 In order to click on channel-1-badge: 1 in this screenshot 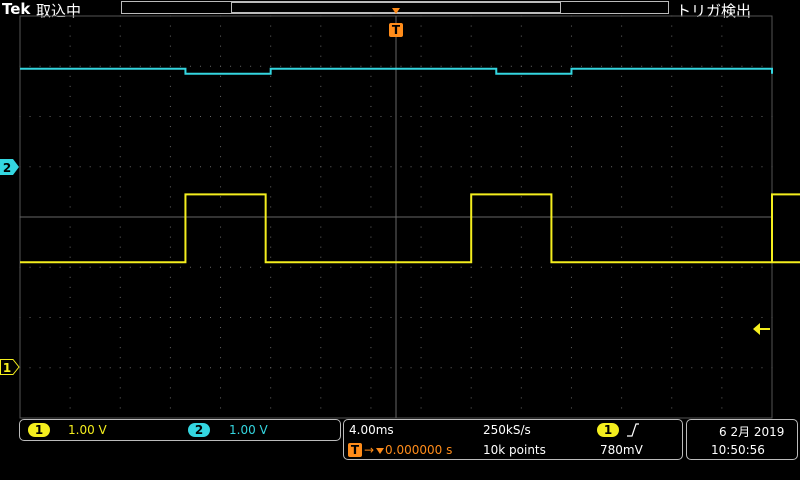, I will do `click(39, 430)`.